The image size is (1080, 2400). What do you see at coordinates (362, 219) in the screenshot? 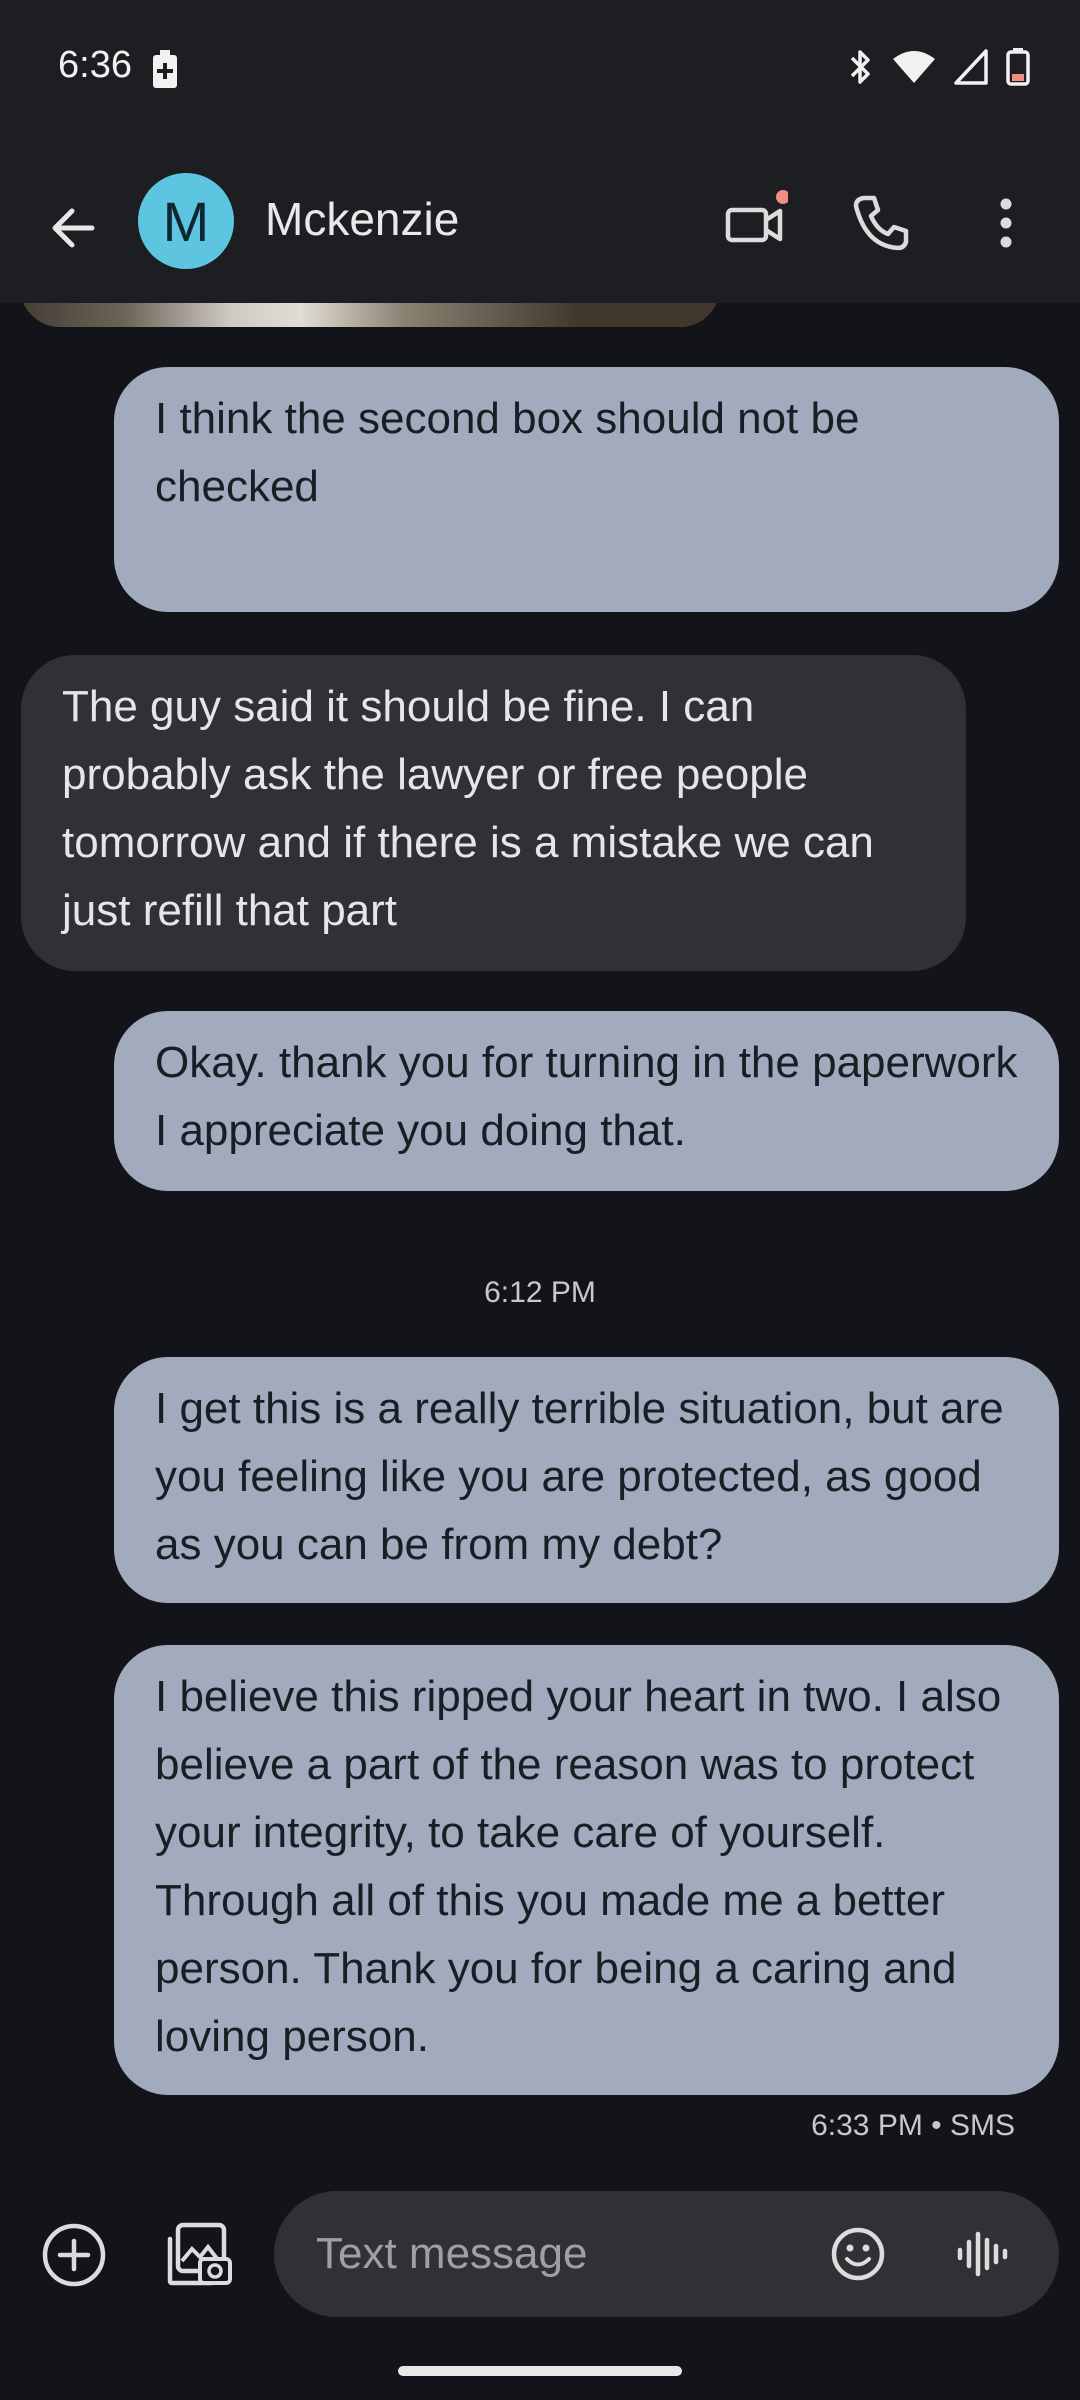
I see `contact-name: Mckenzie` at bounding box center [362, 219].